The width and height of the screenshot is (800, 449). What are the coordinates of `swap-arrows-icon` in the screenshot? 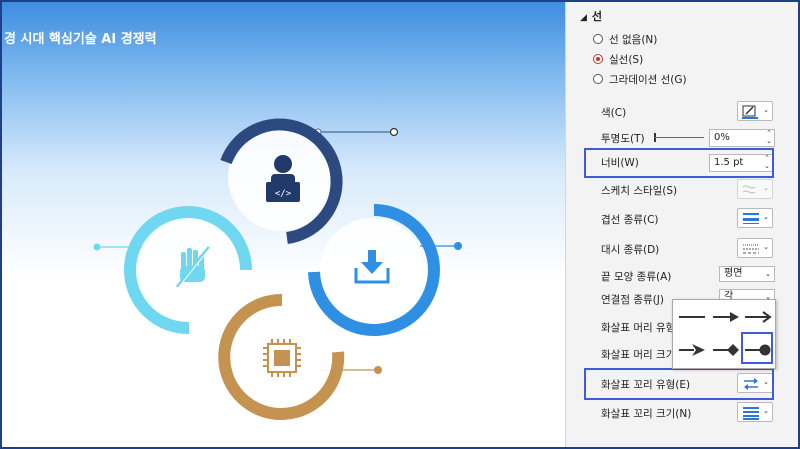 It's located at (751, 384).